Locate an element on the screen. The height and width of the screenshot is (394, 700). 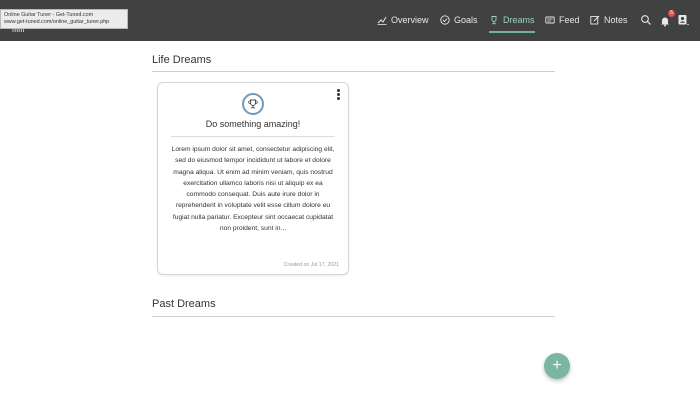
nav-dreams: Dreams is located at coordinates (512, 21).